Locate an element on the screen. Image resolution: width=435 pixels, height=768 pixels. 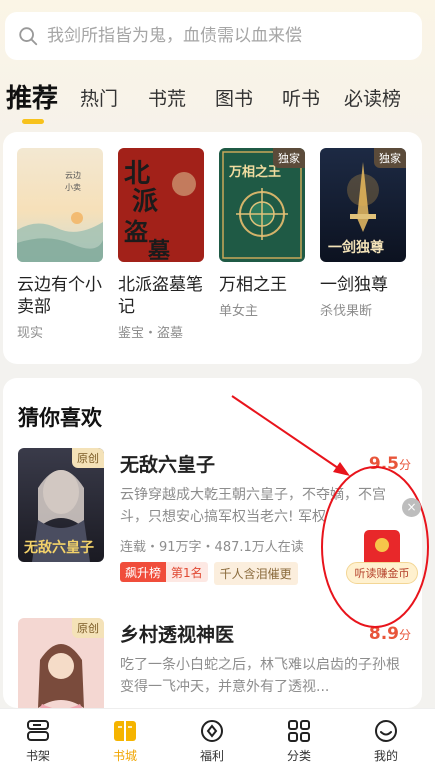
rank-position: 第1名 is located at coordinates (187, 572).